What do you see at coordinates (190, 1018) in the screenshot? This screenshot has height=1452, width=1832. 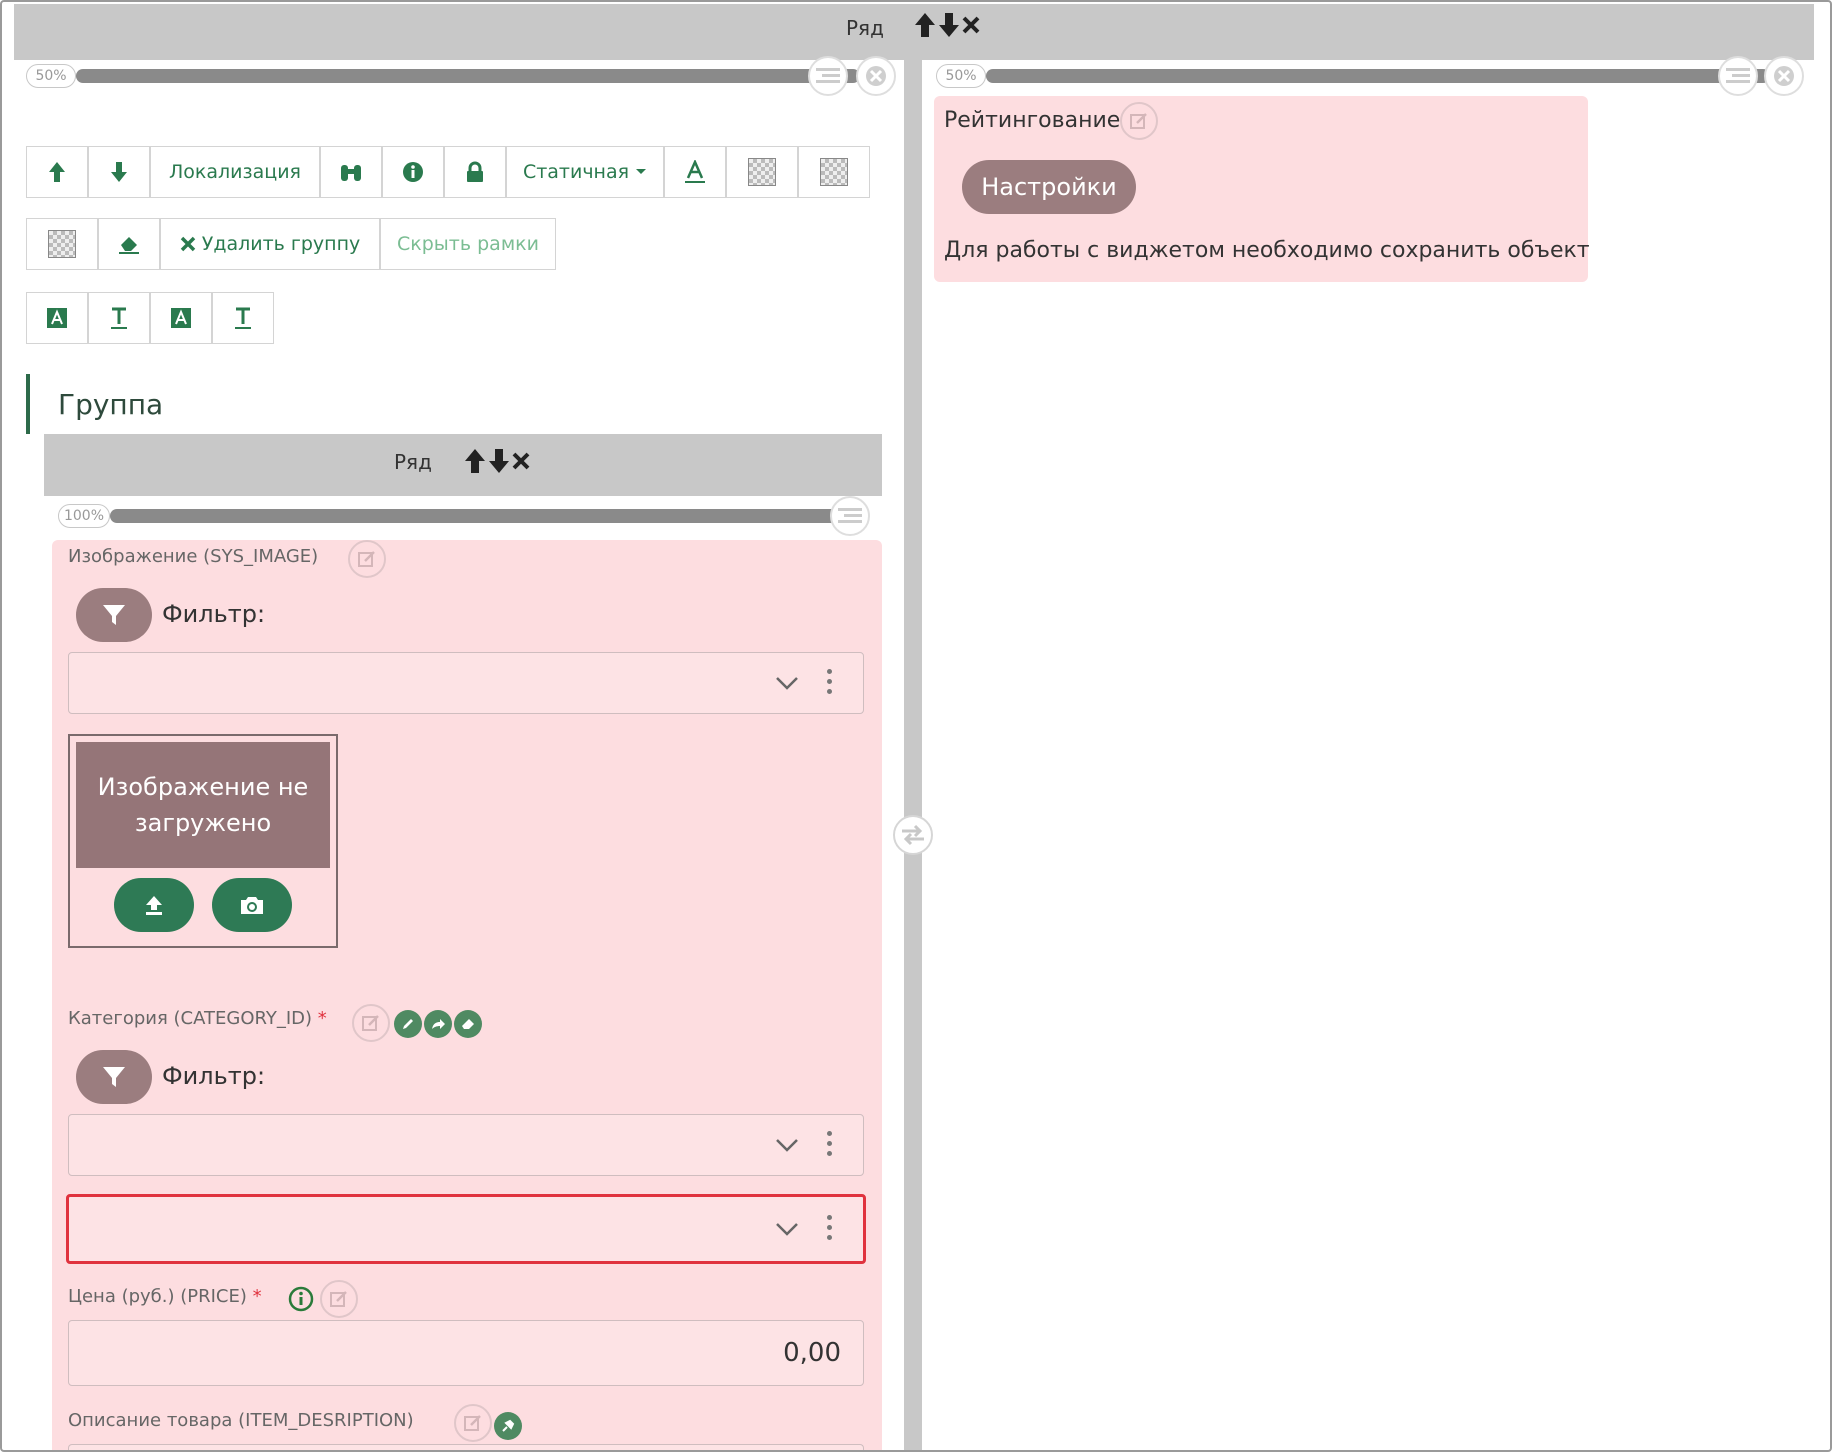 I see `field-label-text: Категория (CATEGORY_ID)` at bounding box center [190, 1018].